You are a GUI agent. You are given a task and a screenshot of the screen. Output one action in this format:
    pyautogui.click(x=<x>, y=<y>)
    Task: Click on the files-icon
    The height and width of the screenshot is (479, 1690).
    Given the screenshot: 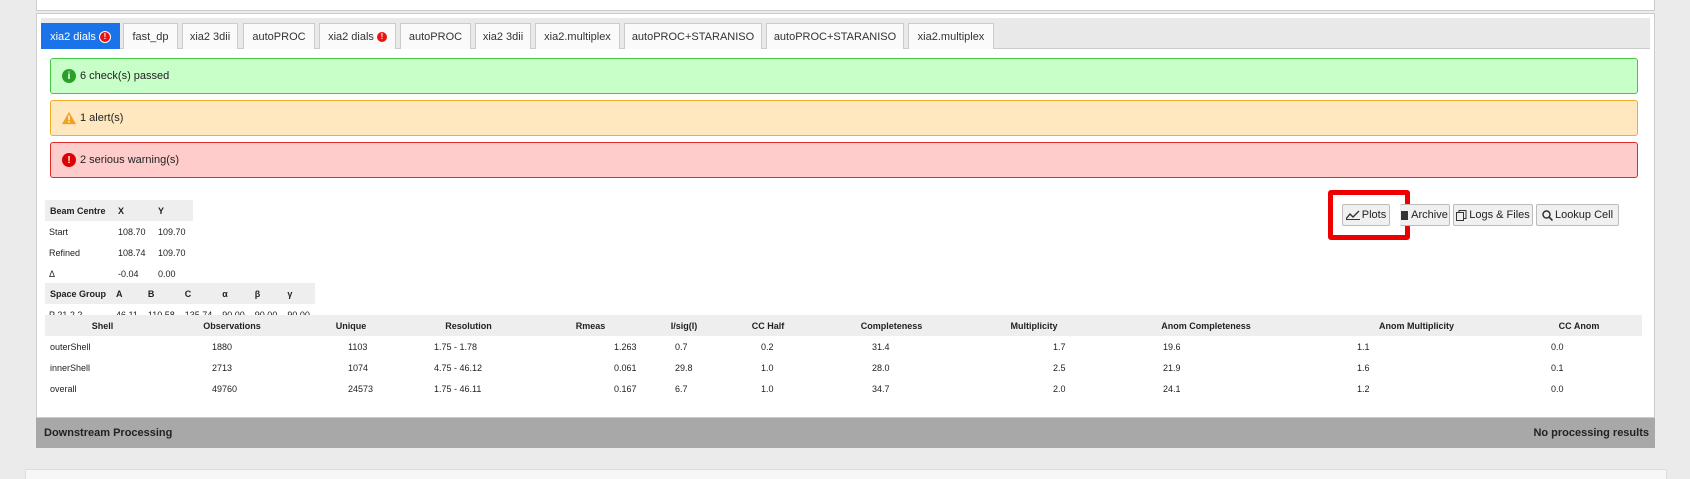 What is the action you would take?
    pyautogui.click(x=1461, y=215)
    